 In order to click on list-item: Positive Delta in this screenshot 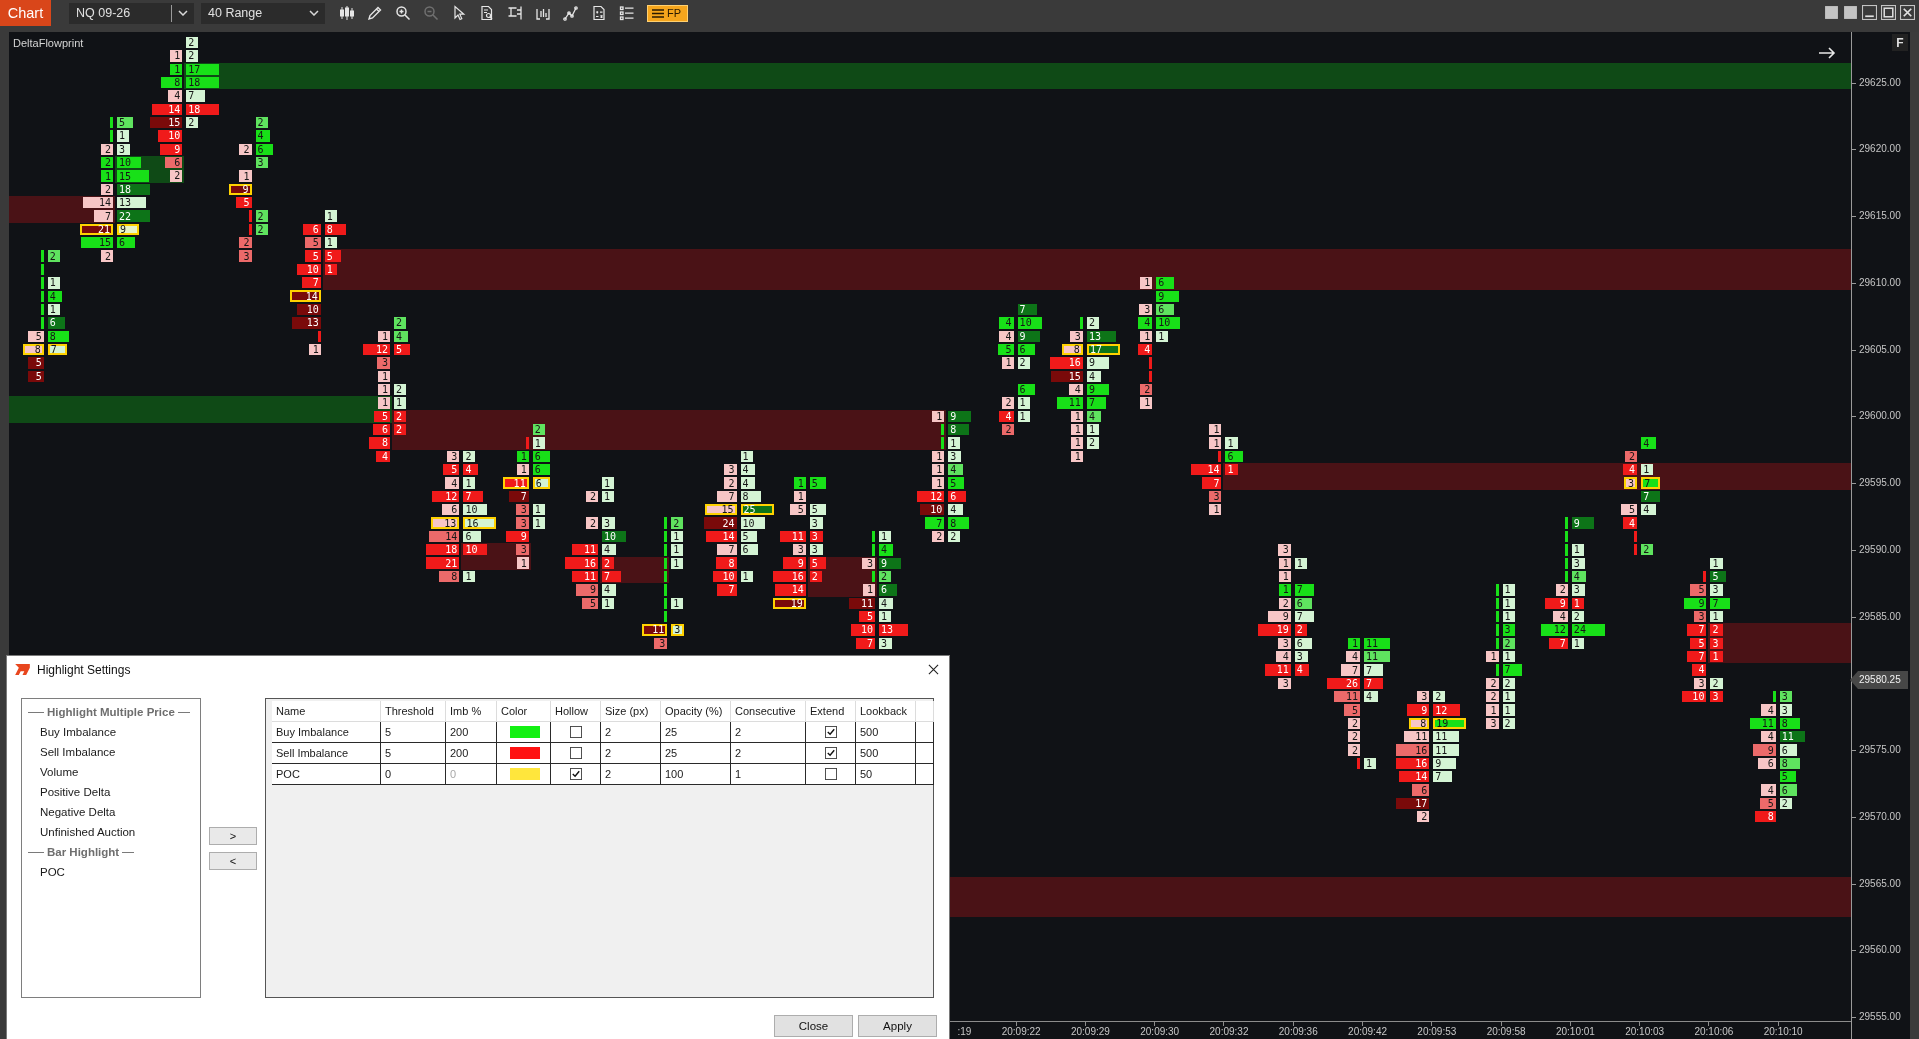, I will do `click(111, 792)`.